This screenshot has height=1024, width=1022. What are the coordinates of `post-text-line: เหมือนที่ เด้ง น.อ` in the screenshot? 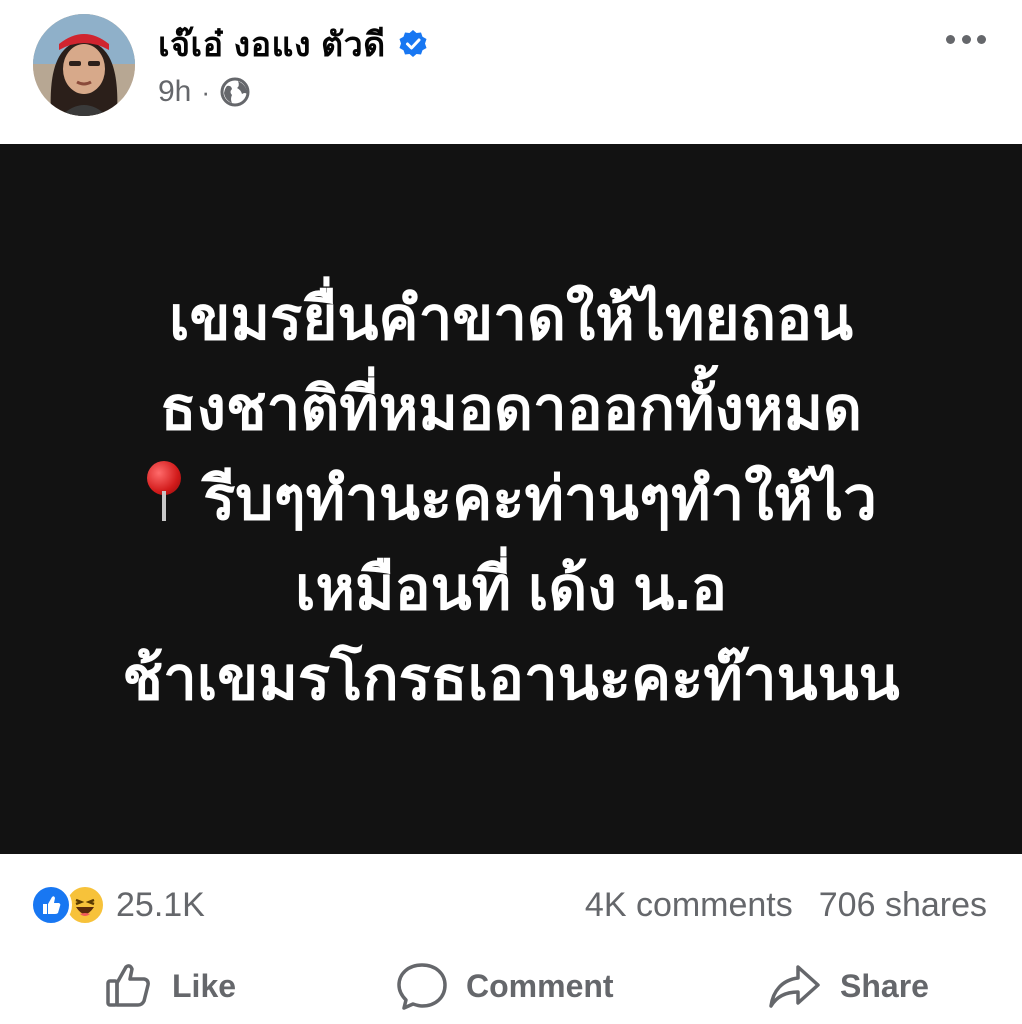 It's located at (511, 588).